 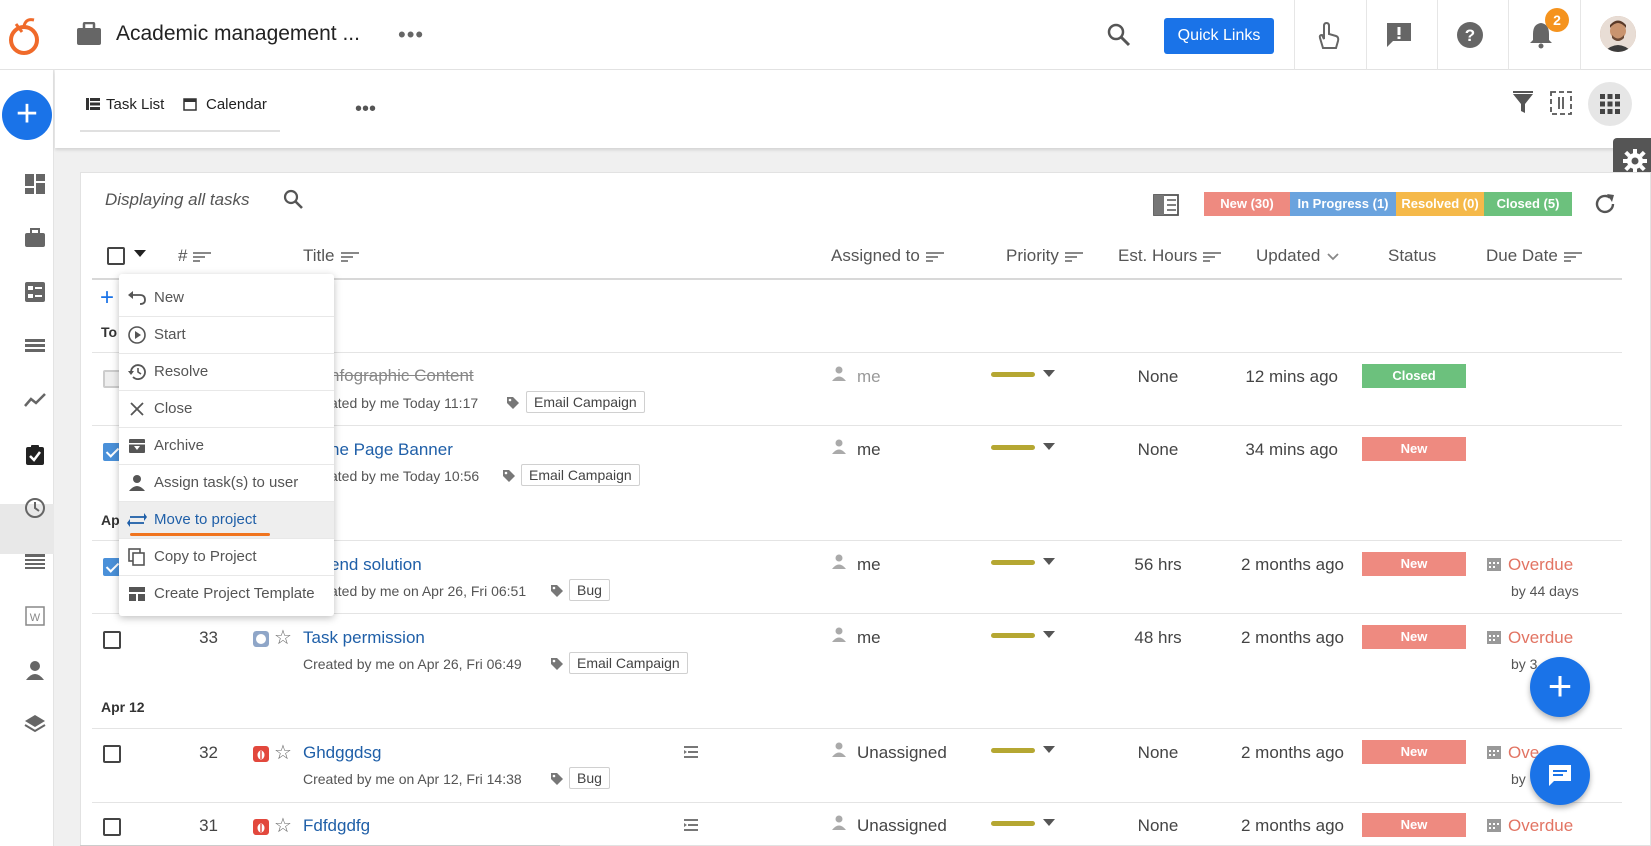 I want to click on menu-item-resolve: Resolve, so click(x=226, y=372).